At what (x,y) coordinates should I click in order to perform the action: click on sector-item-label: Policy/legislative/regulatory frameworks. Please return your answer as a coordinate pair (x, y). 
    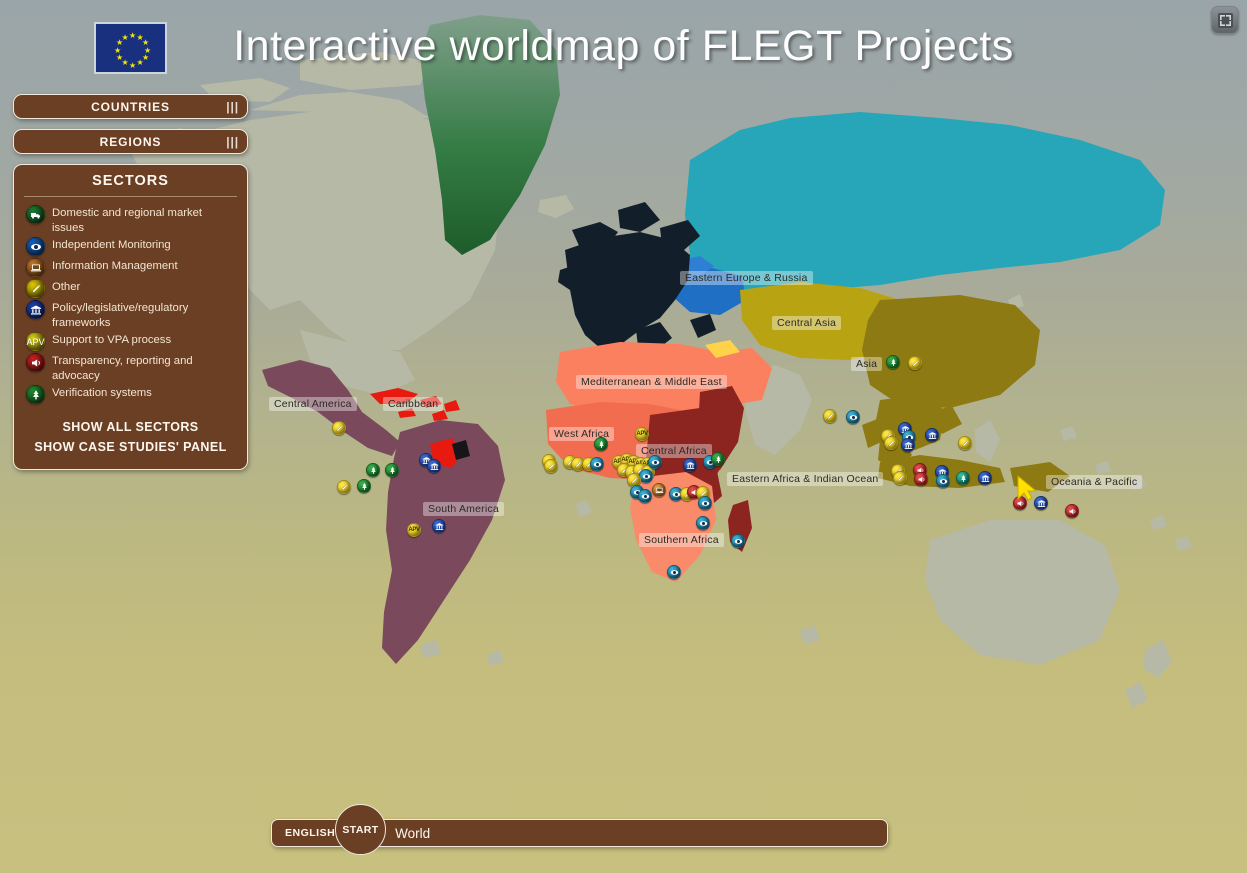
    Looking at the image, I should click on (120, 315).